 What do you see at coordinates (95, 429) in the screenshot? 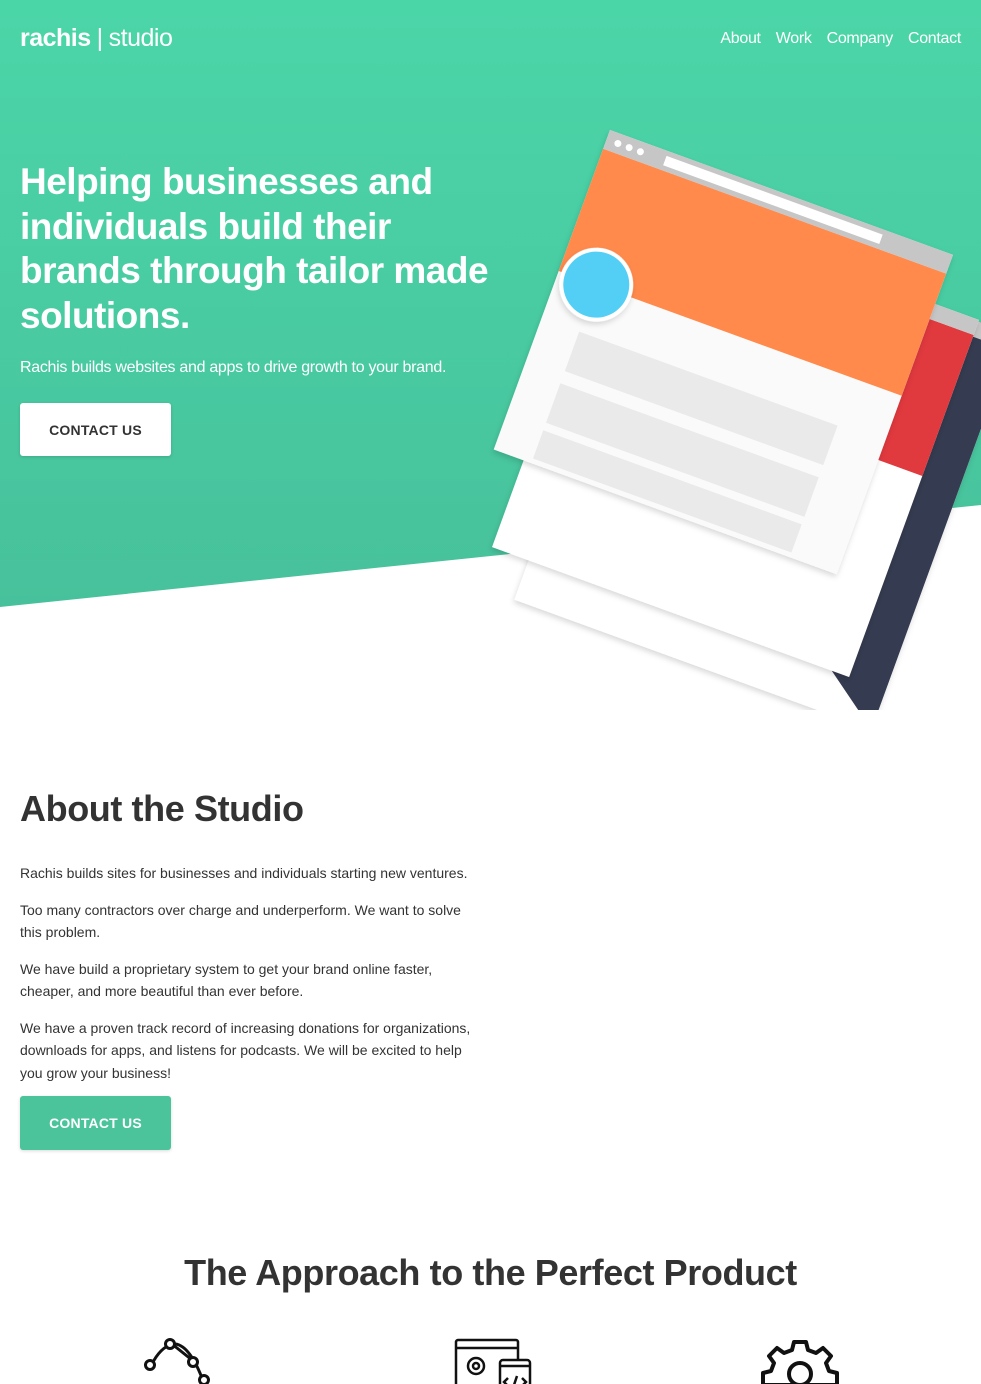
I see `hero-contact-button: CONTACT US` at bounding box center [95, 429].